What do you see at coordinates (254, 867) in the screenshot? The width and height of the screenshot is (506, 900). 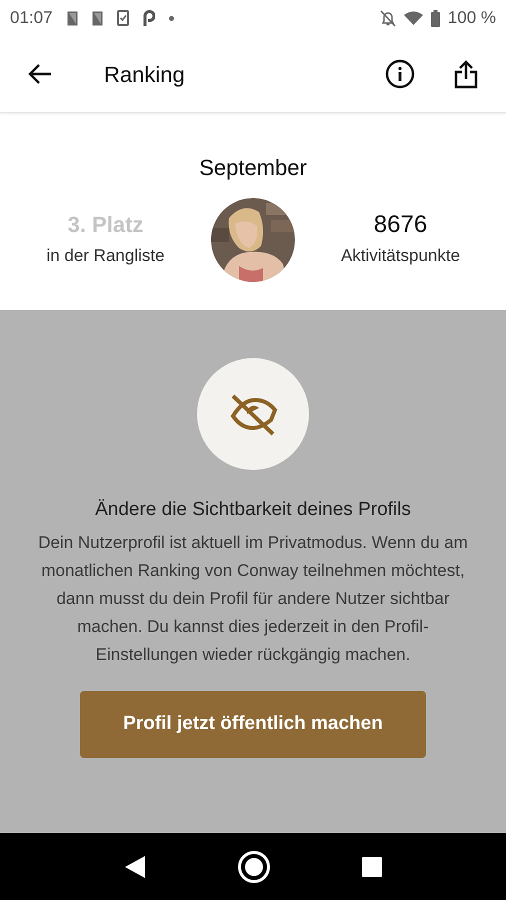 I see `home-nav-button` at bounding box center [254, 867].